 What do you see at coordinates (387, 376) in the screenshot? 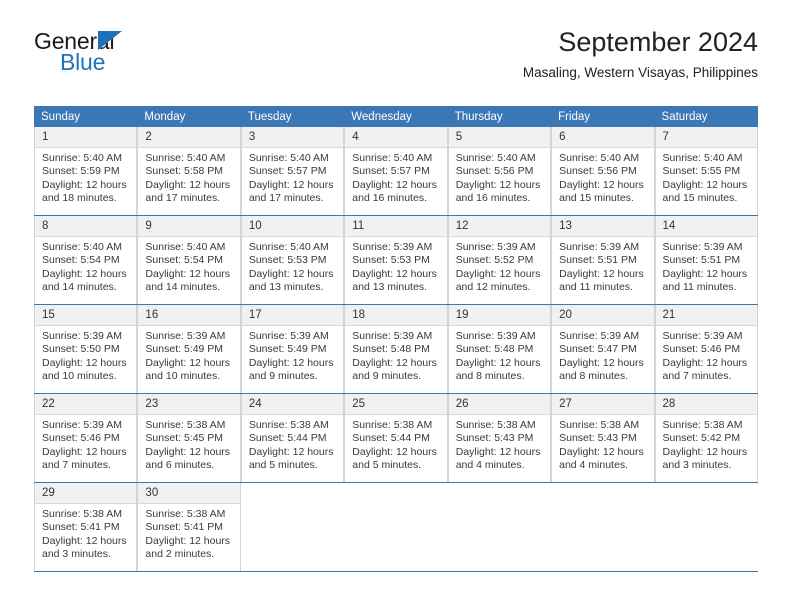
I see `daylight-text-line2: and 9 minutes.` at bounding box center [387, 376].